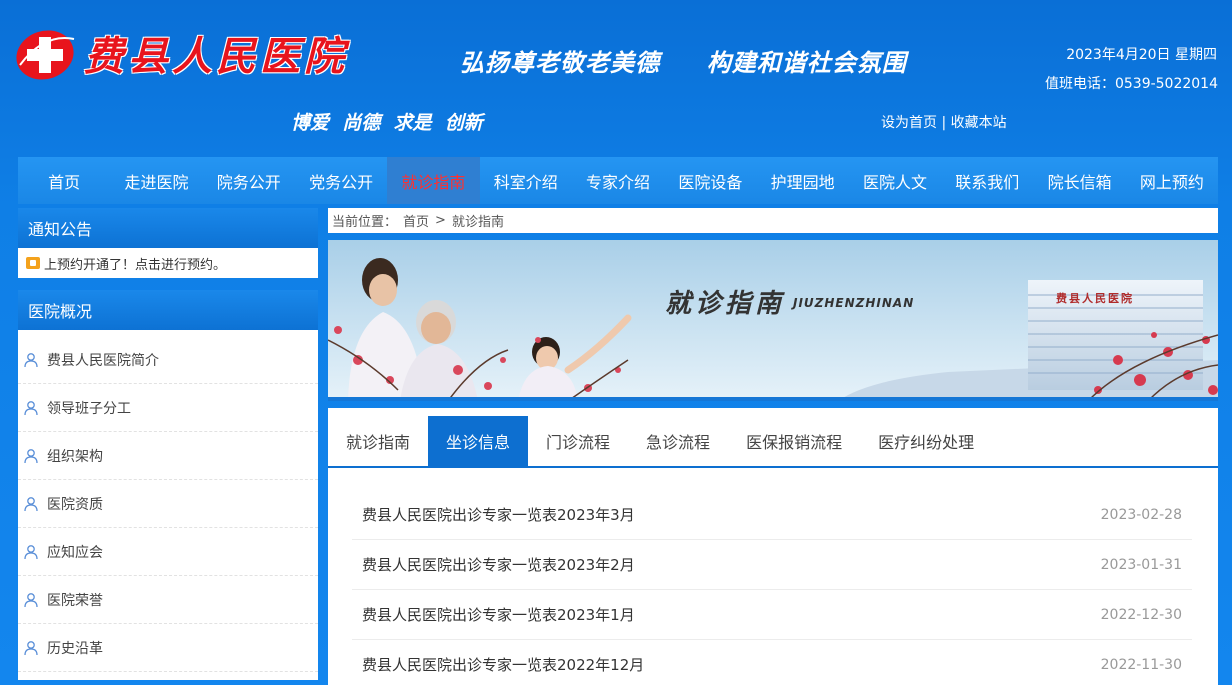 The image size is (1232, 685). Describe the element at coordinates (89, 408) in the screenshot. I see `list-item-label: 领导班子分工` at that location.